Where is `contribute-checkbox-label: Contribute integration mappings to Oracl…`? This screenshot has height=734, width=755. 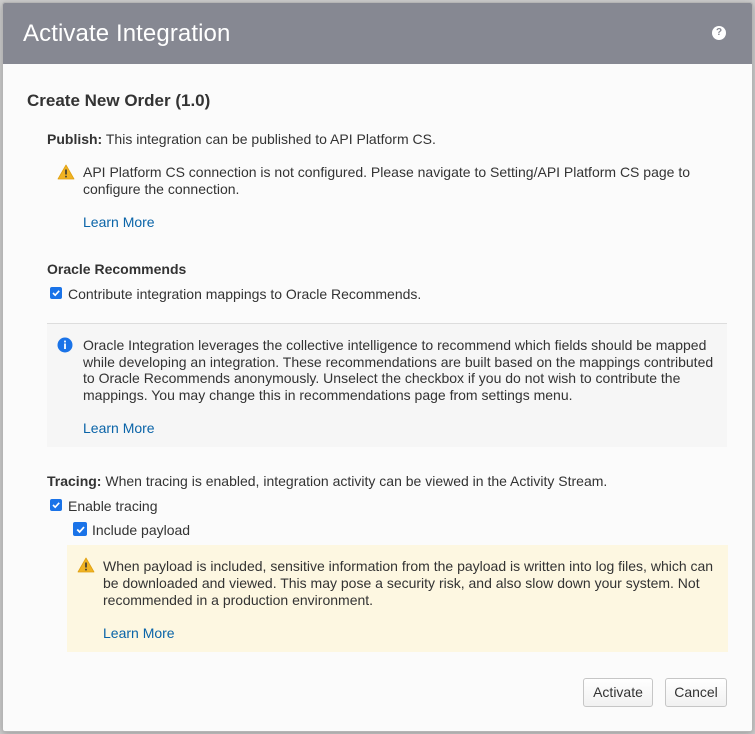 contribute-checkbox-label: Contribute integration mappings to Oracl… is located at coordinates (245, 294).